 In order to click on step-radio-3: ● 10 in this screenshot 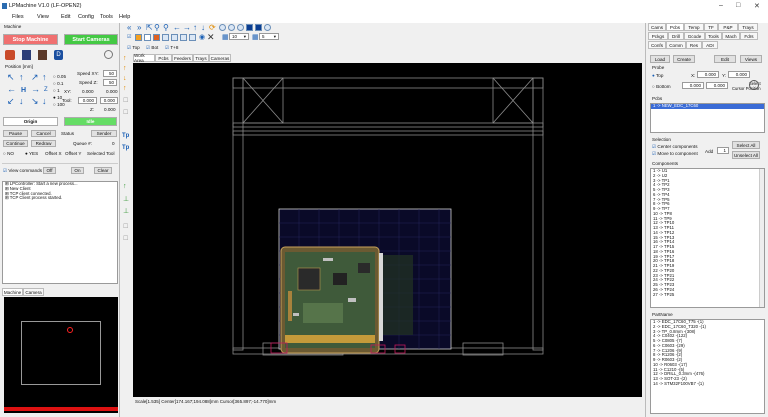, I will do `click(57, 97)`.